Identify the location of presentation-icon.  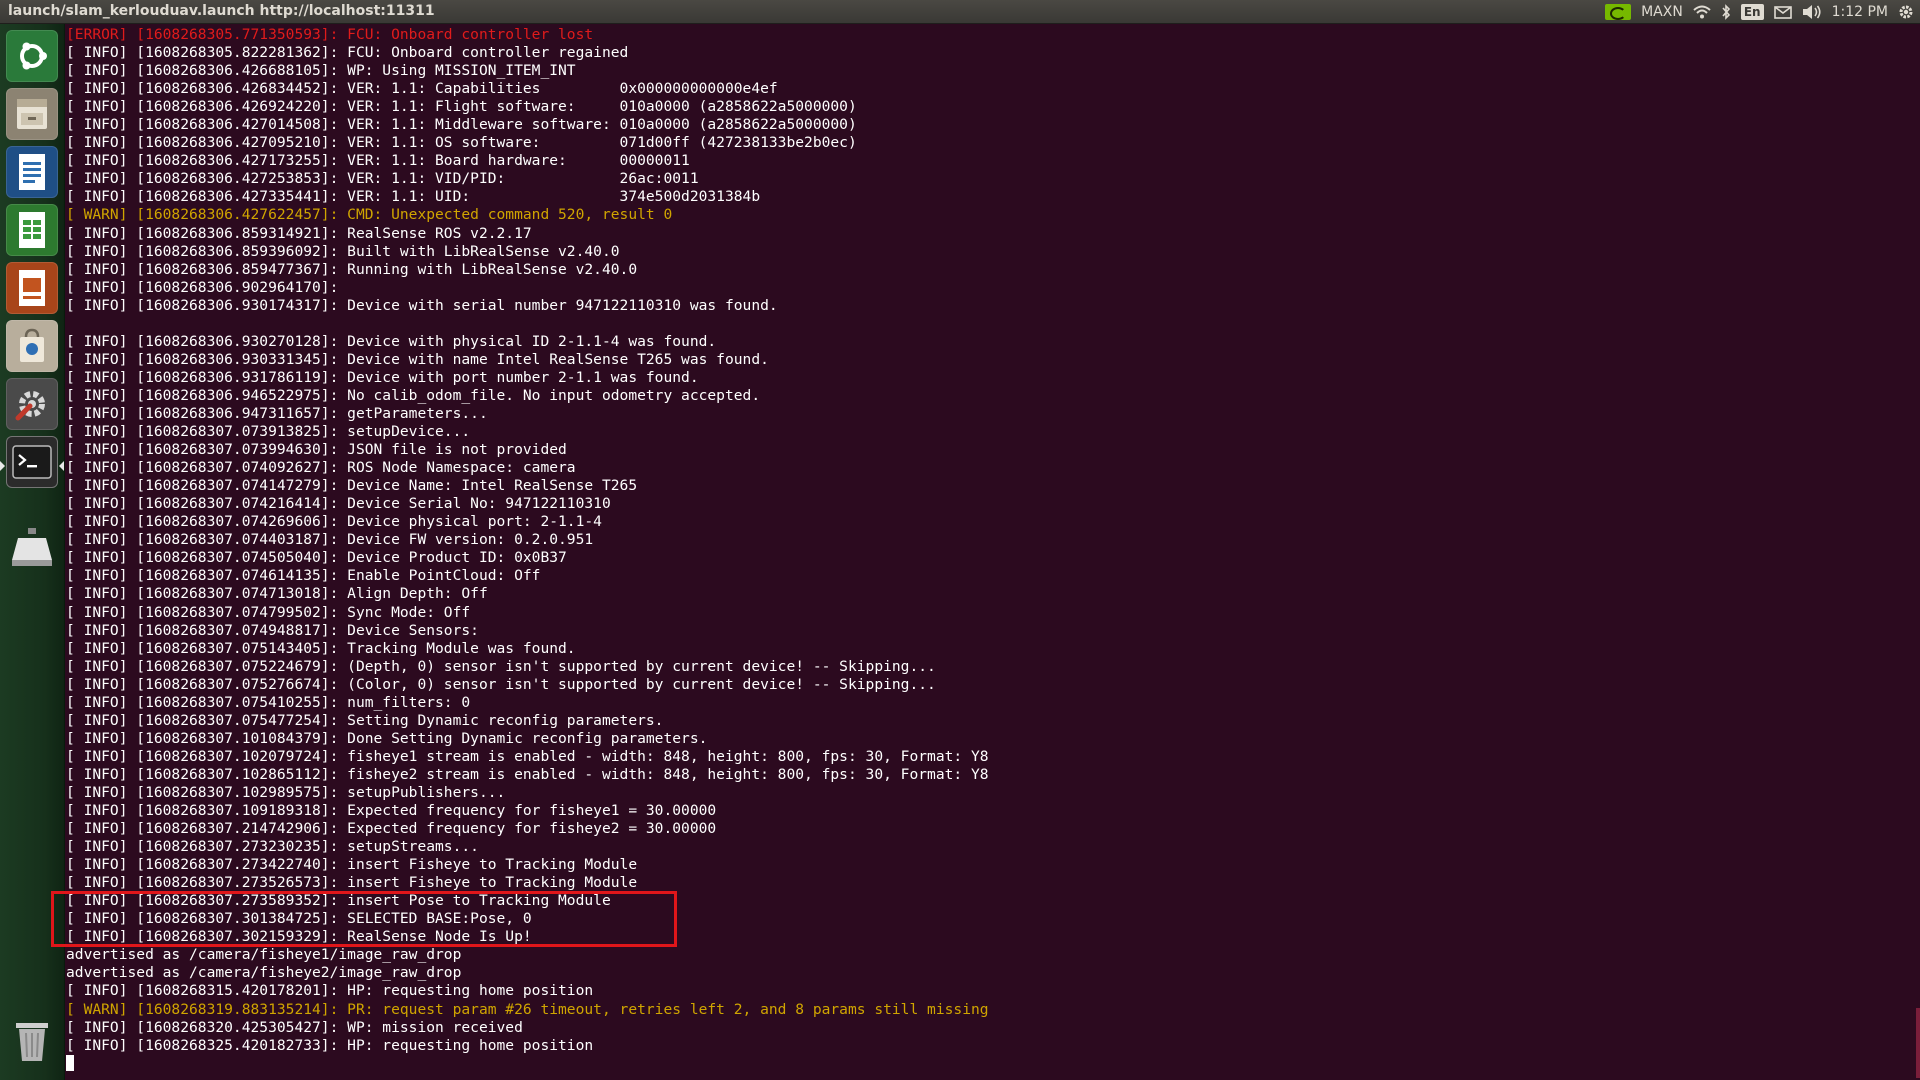
(32, 288).